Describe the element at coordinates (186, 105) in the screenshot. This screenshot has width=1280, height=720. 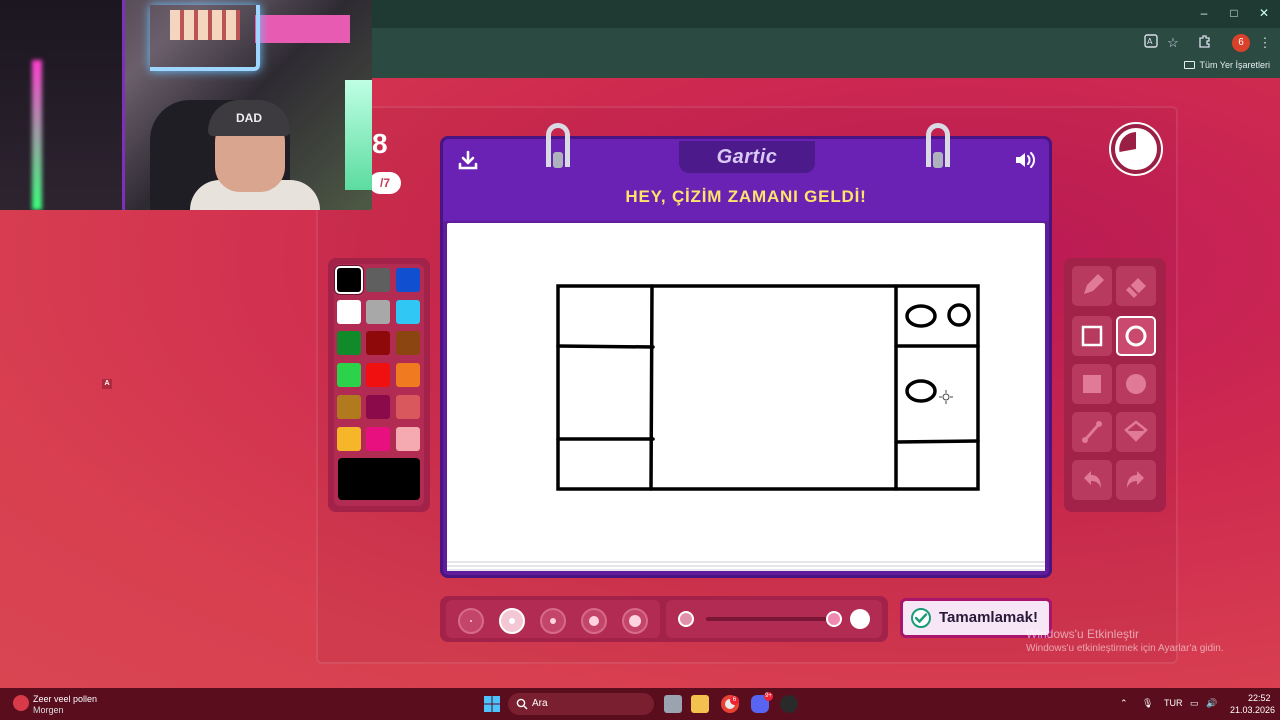
I see `webcam-overlay: DAD` at that location.